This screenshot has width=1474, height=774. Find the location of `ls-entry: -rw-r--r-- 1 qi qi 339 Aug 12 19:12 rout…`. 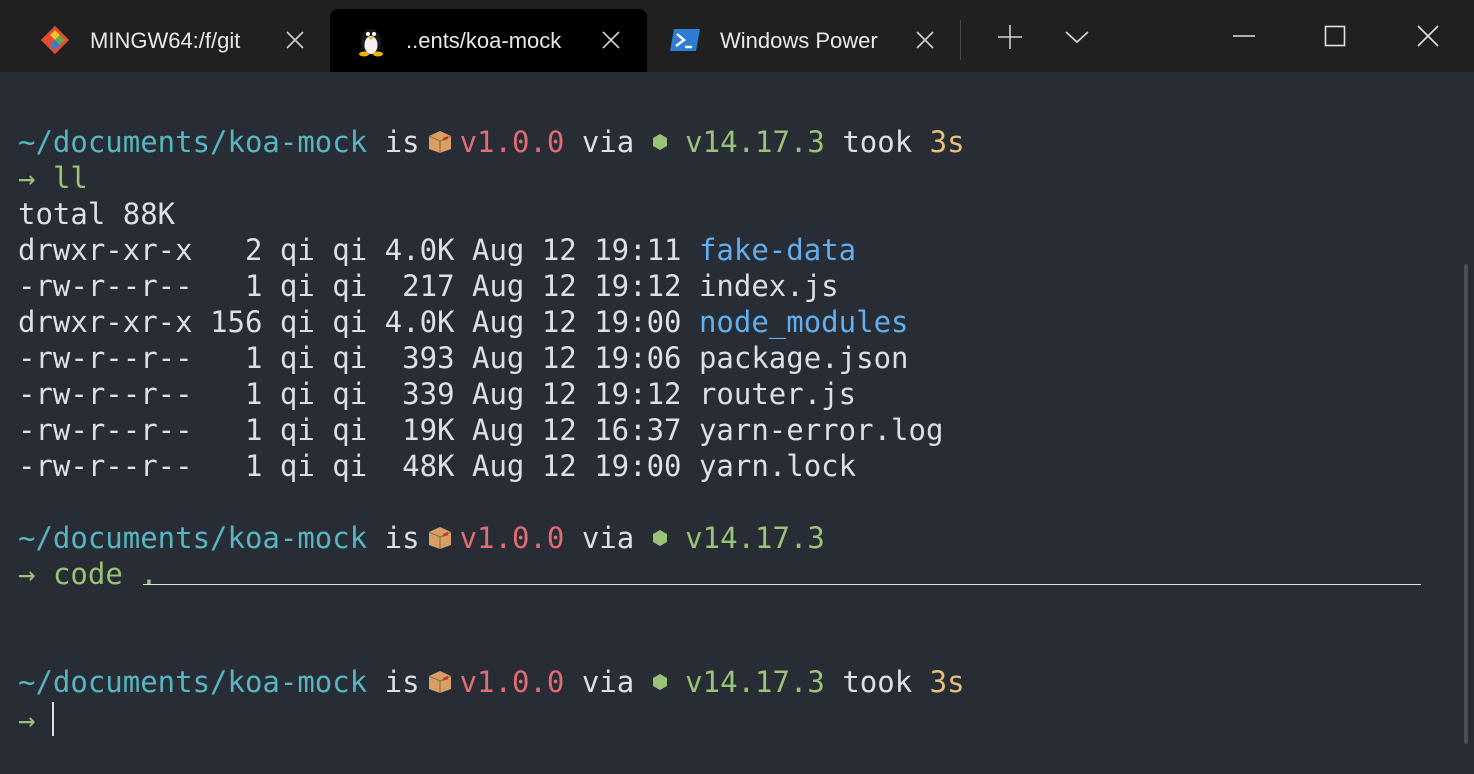

ls-entry: -rw-r--r-- 1 qi qi 339 Aug 12 19:12 rout… is located at coordinates (437, 394).